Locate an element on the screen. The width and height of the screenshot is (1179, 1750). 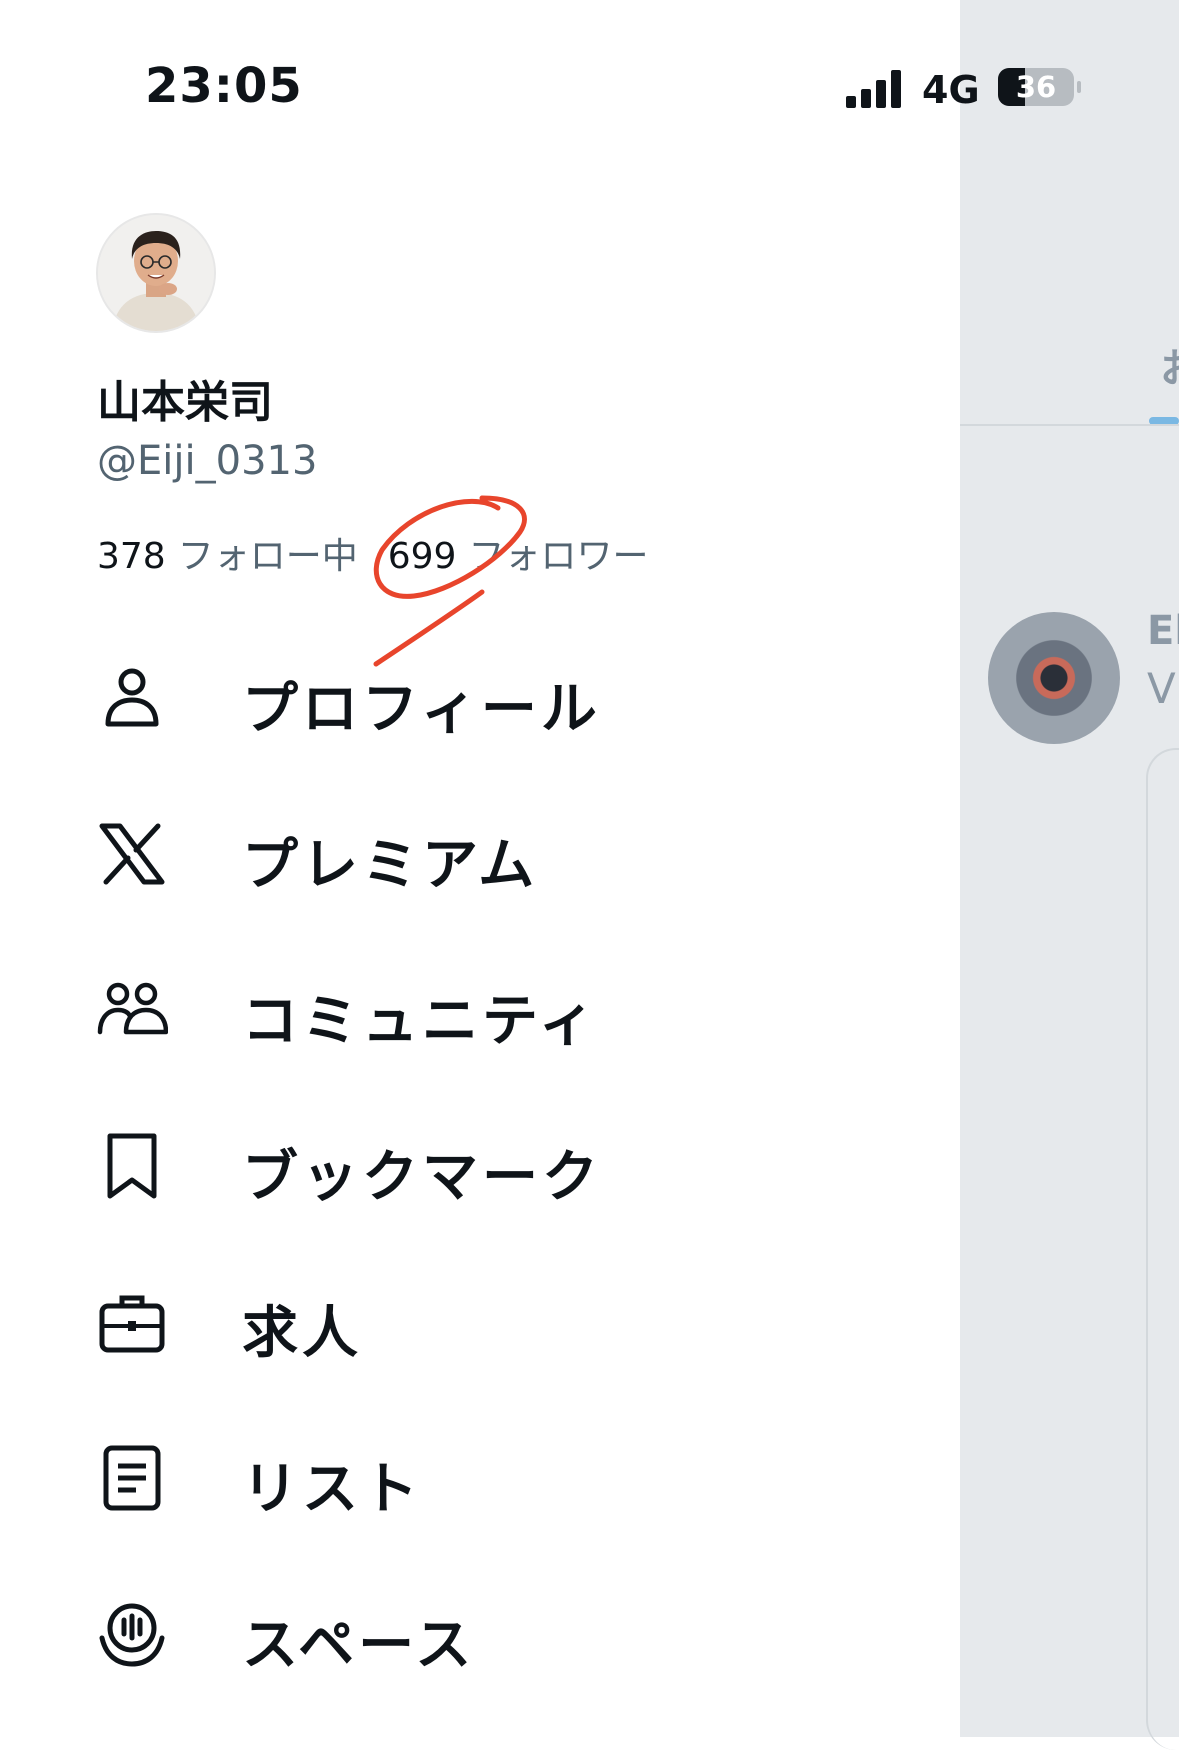
battery-icon: 36 is located at coordinates (1036, 87).